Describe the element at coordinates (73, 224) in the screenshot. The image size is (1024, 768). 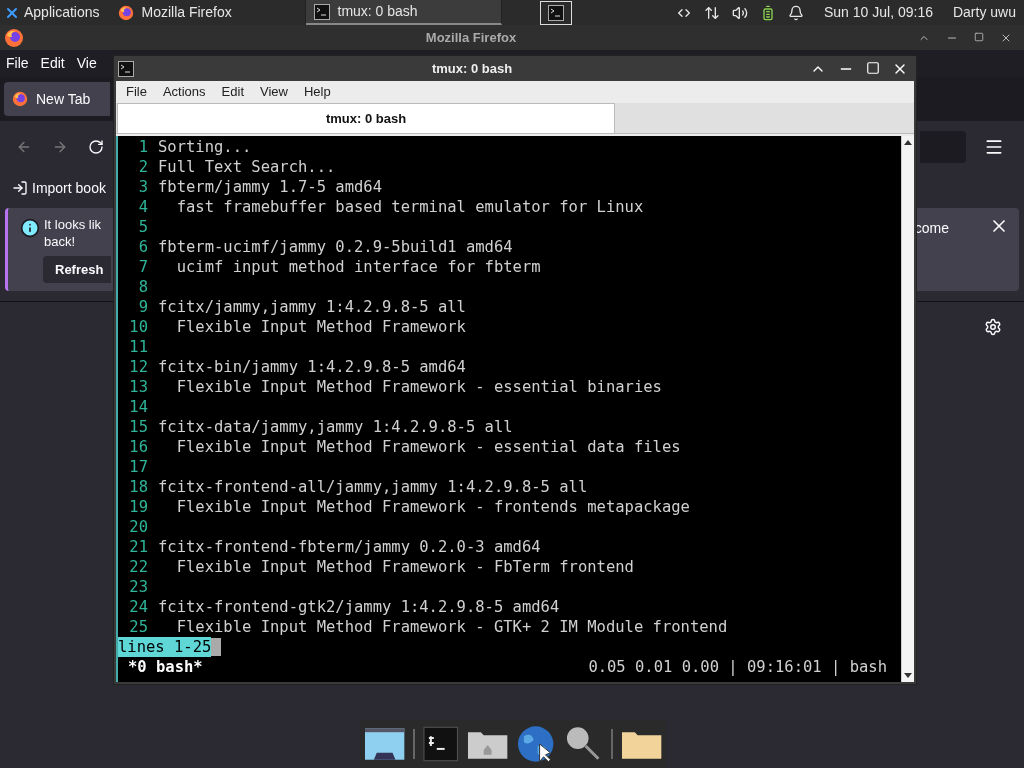
I see `notification-text: It looks lik` at that location.